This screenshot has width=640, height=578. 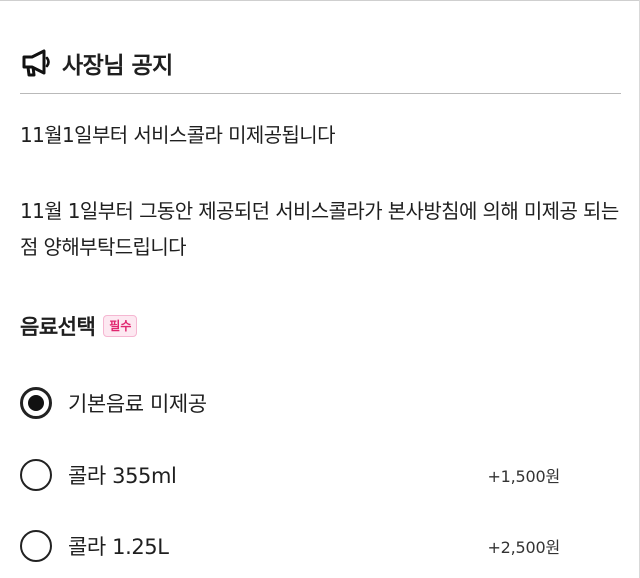 I want to click on required-badge: 필수, so click(x=120, y=326).